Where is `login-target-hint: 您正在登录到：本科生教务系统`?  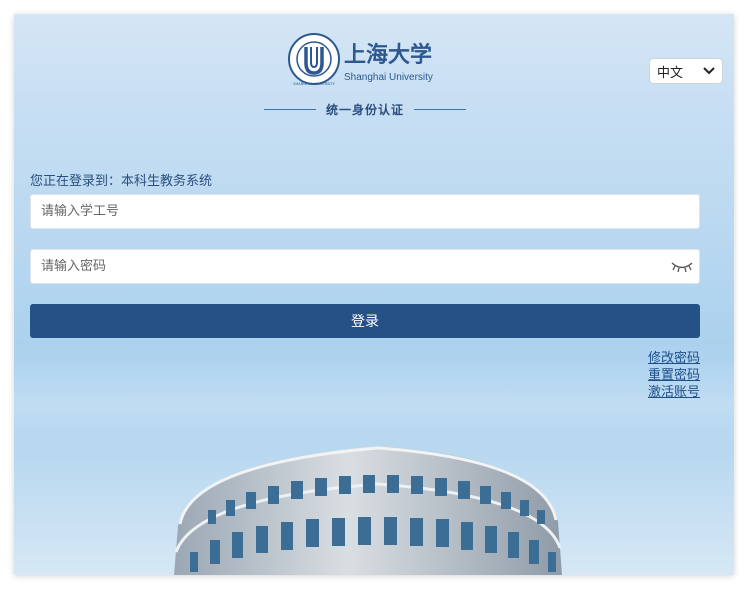 login-target-hint: 您正在登录到：本科生教务系统 is located at coordinates (121, 181).